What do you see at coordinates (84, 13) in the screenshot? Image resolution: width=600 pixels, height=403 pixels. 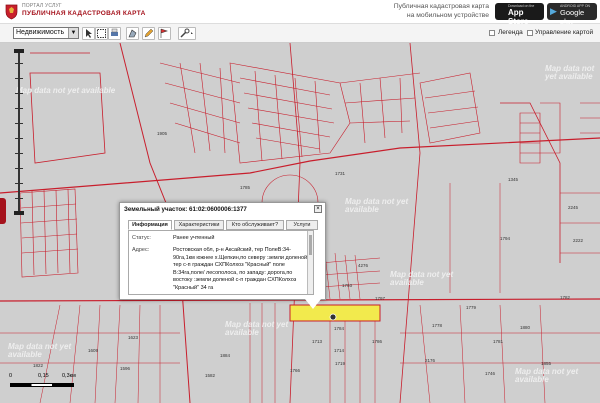 I see `portal-title: ПУБЛИЧНАЯ КАДАСТРОВАЯ КАРТА` at bounding box center [84, 13].